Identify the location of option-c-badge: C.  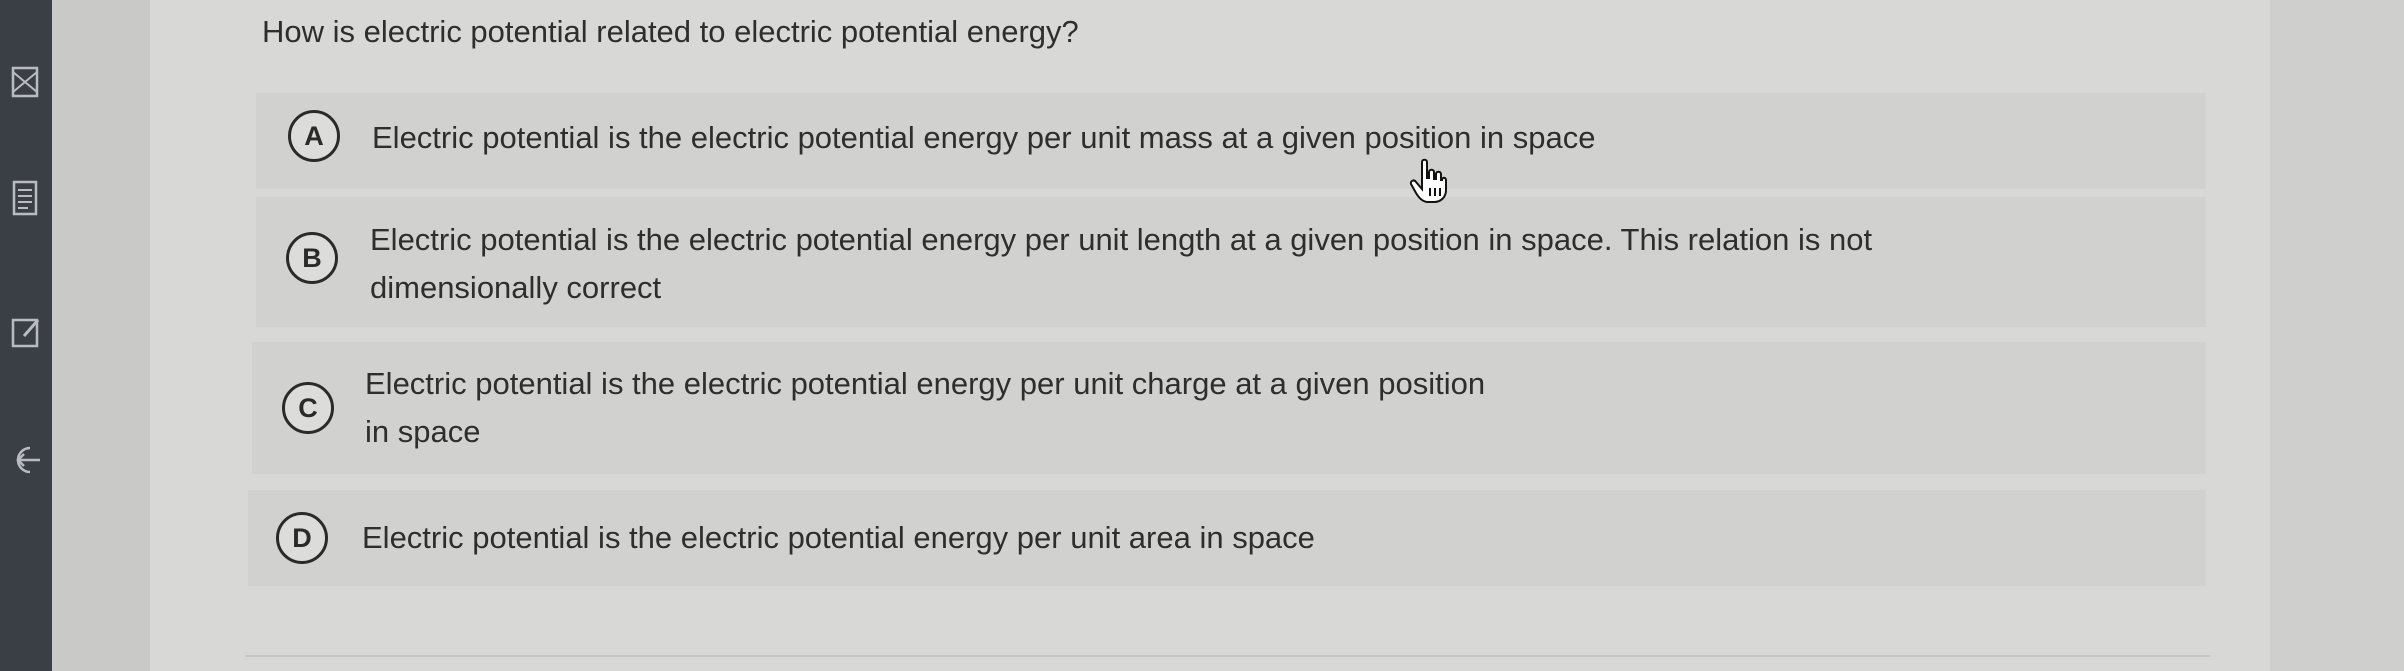
(308, 408).